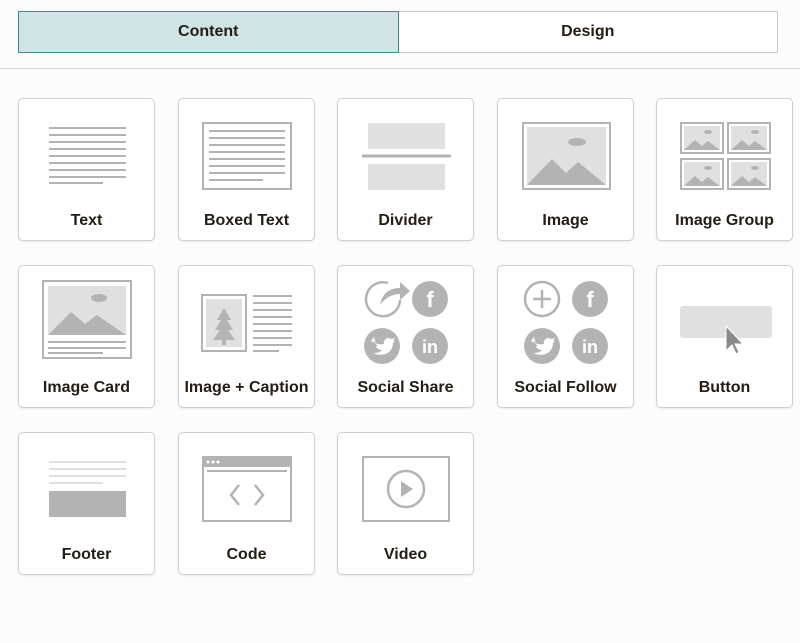  I want to click on block-button: Button, so click(724, 336).